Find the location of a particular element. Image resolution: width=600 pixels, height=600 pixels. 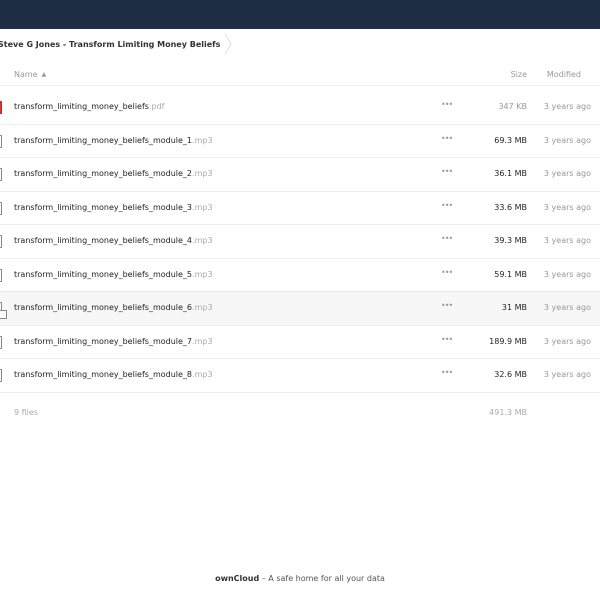

file-size: 347 KB is located at coordinates (512, 106).